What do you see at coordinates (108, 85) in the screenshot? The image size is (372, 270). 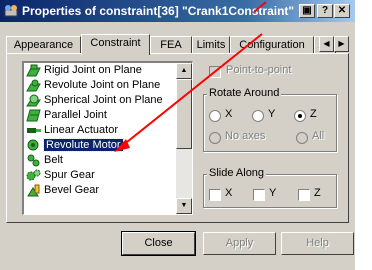 I see `list-item: Revolute Joint on Plane` at bounding box center [108, 85].